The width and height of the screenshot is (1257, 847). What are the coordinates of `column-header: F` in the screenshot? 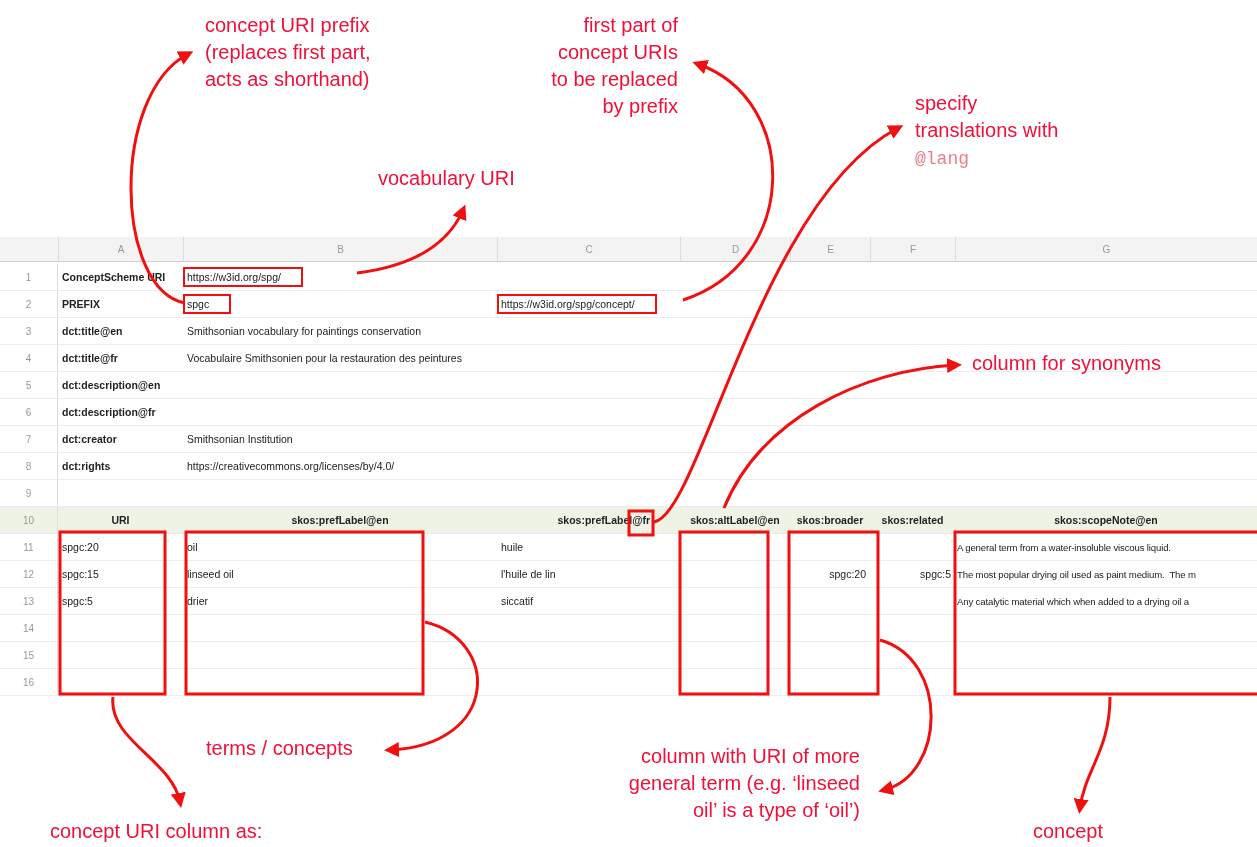 It's located at (913, 249).